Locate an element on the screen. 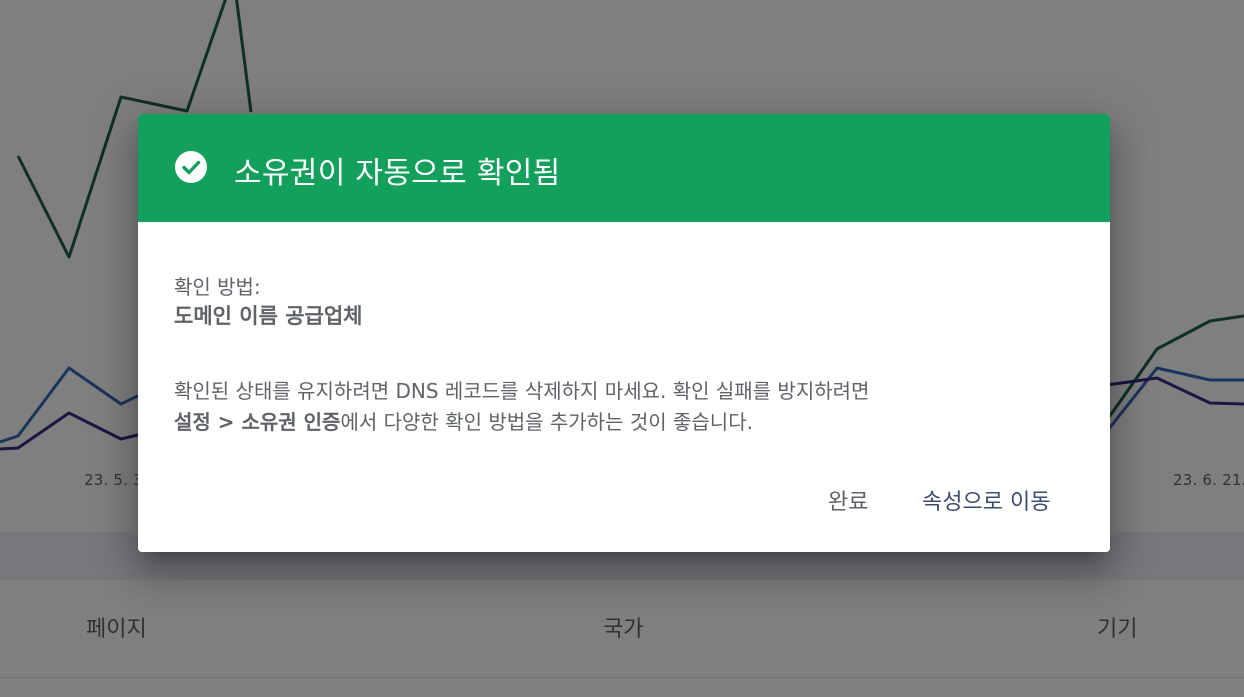 Image resolution: width=1244 pixels, height=697 pixels. go-to-property-button: 속성으로 이동 is located at coordinates (986, 500).